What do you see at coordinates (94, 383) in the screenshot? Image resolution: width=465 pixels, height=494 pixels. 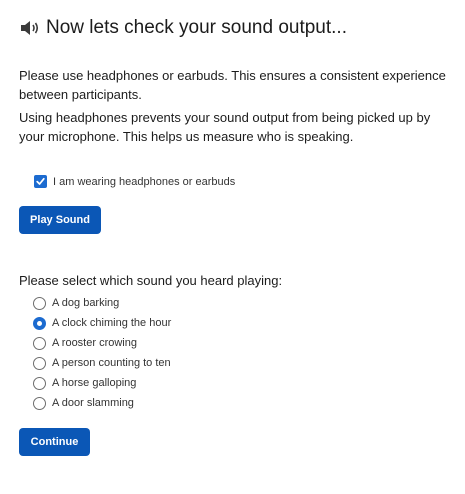 I see `option-label: A horse galloping` at bounding box center [94, 383].